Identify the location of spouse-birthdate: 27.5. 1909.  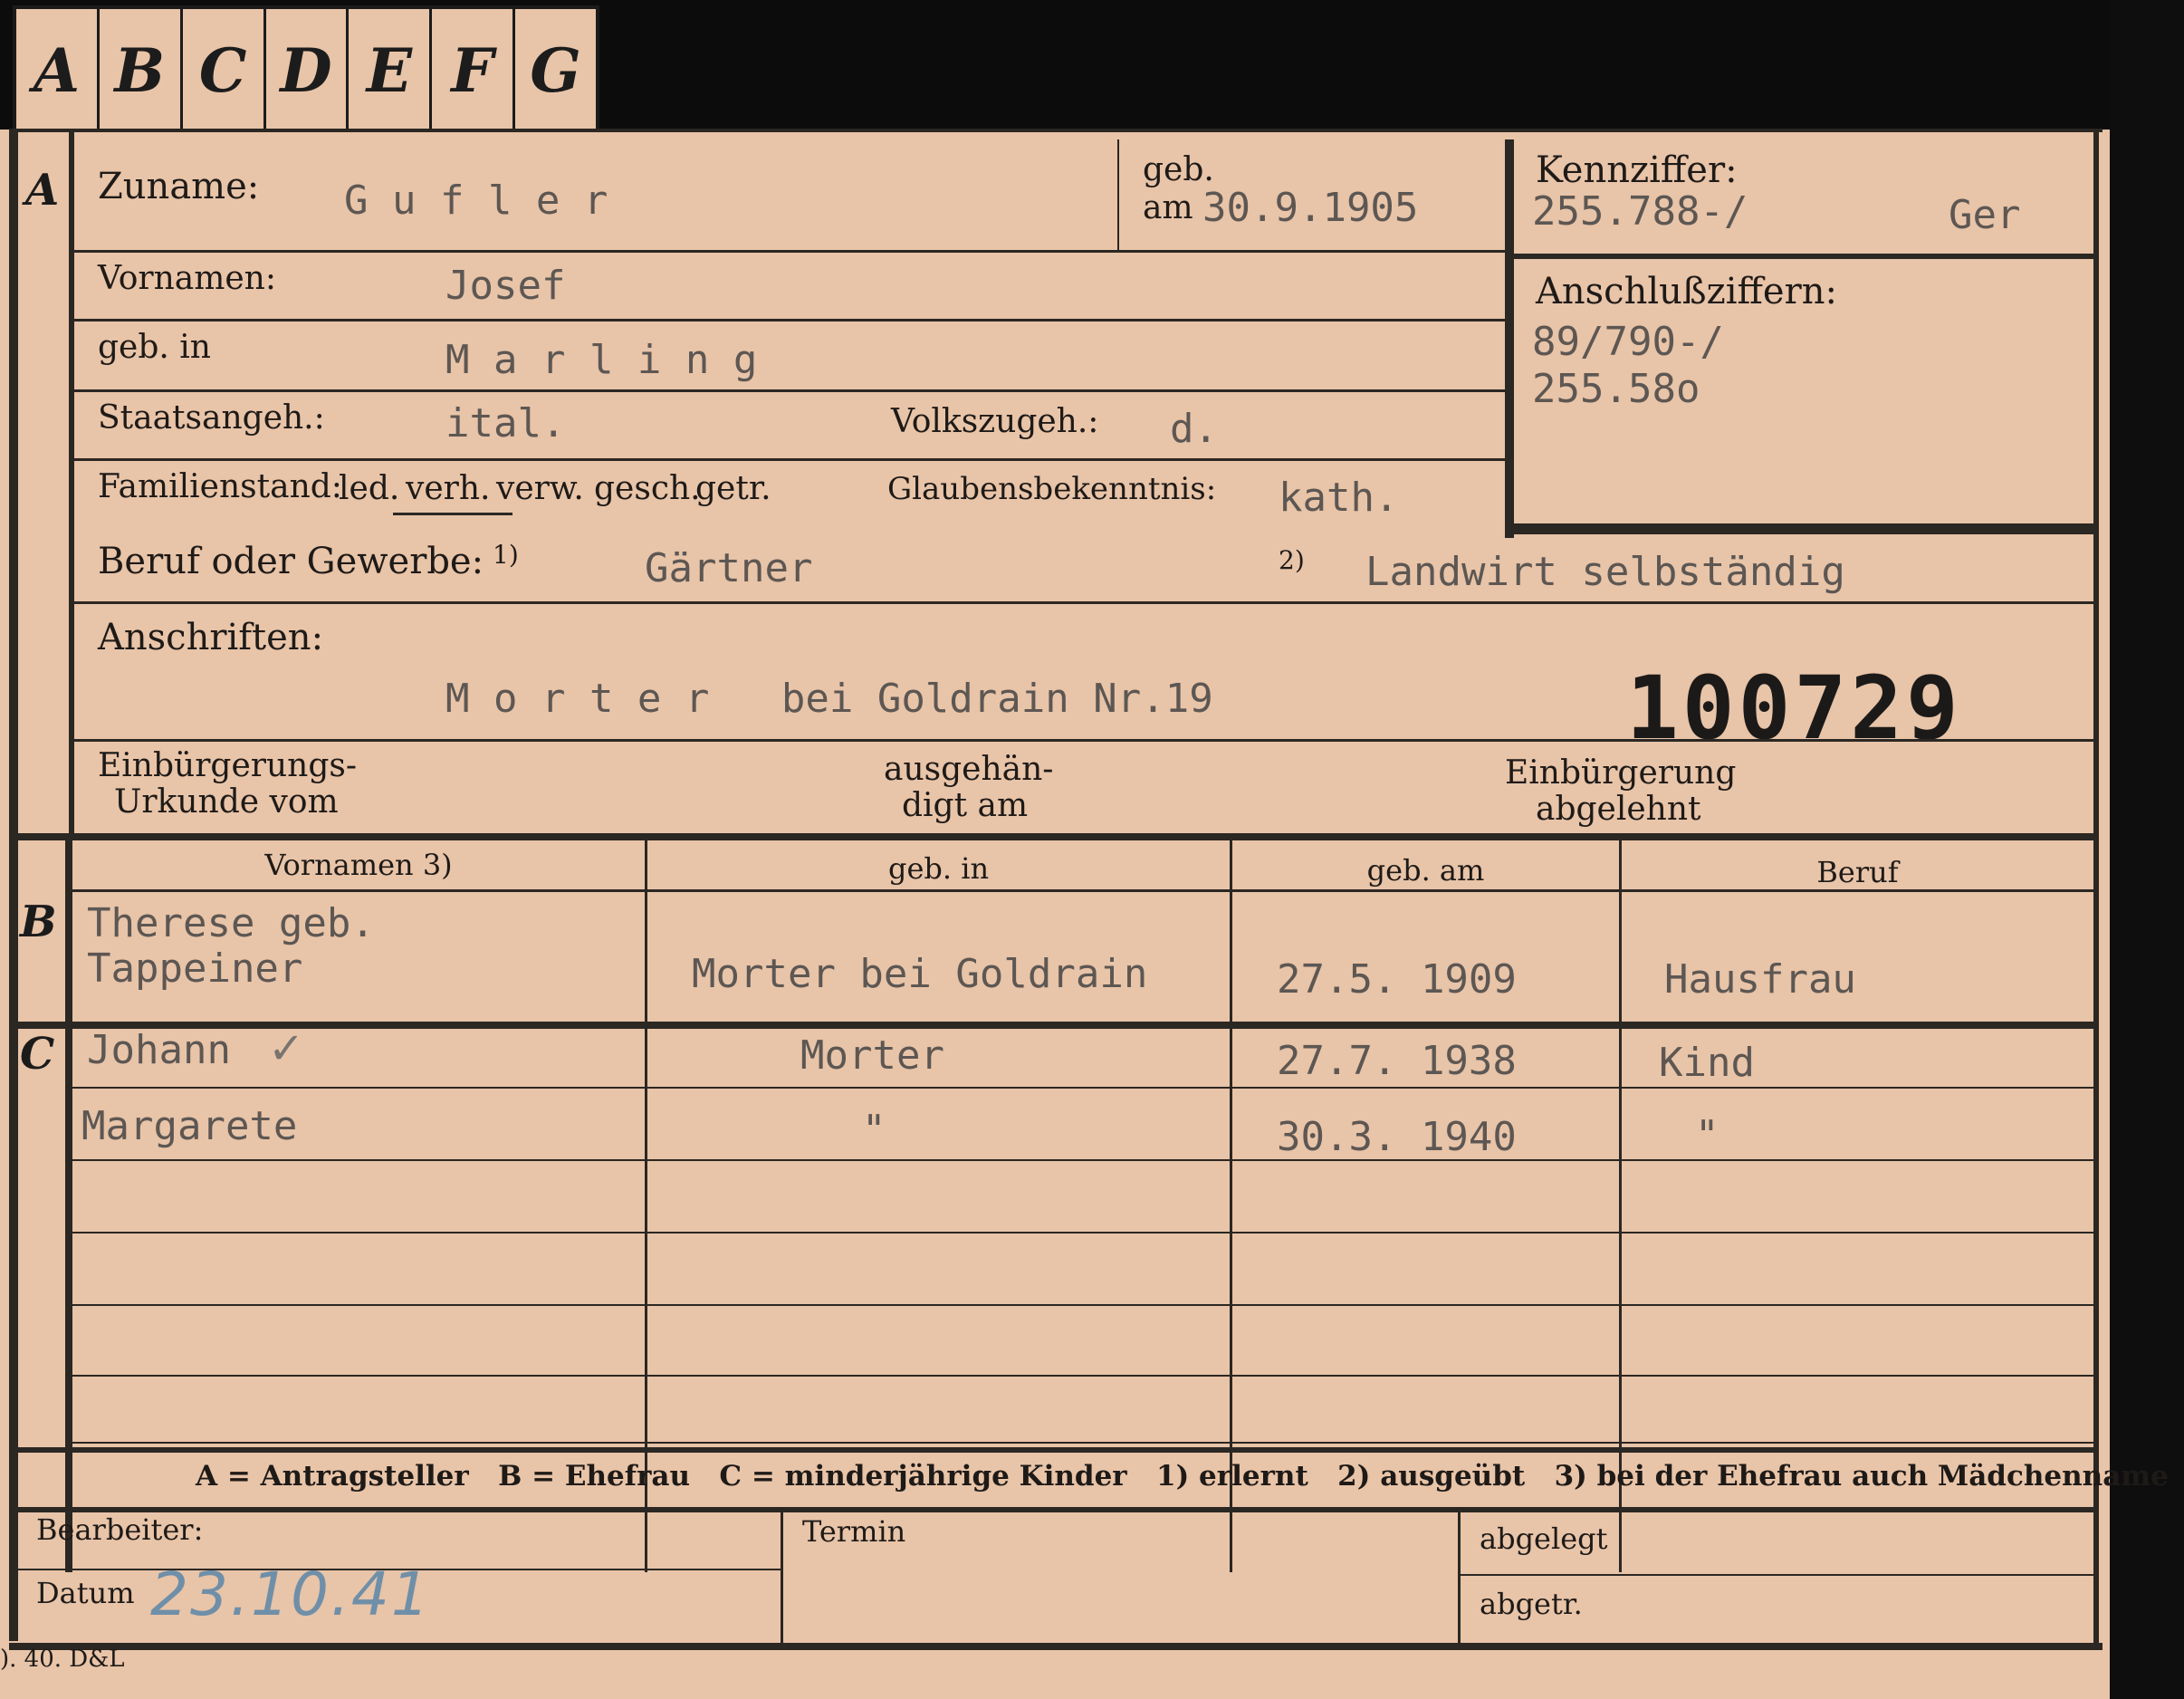
(1397, 979).